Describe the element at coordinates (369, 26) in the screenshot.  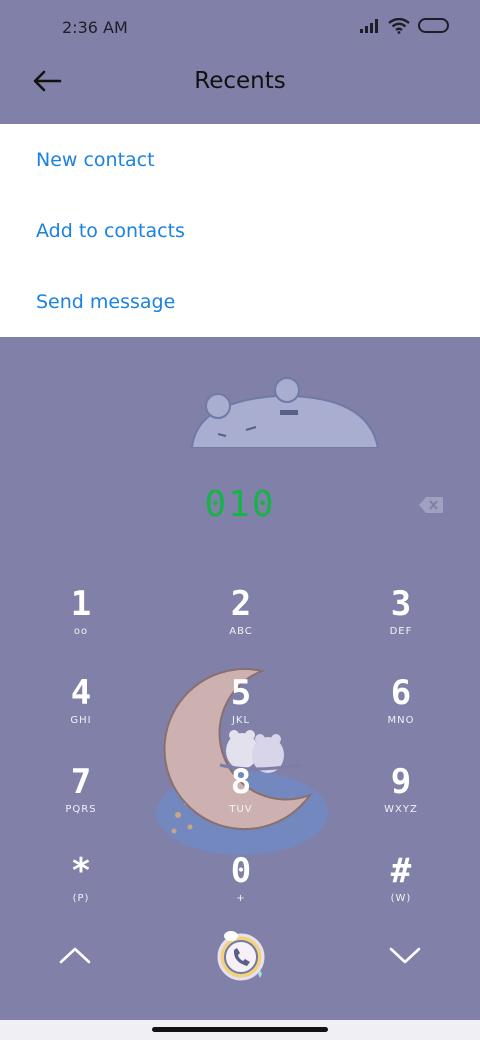
I see `signal-icon` at that location.